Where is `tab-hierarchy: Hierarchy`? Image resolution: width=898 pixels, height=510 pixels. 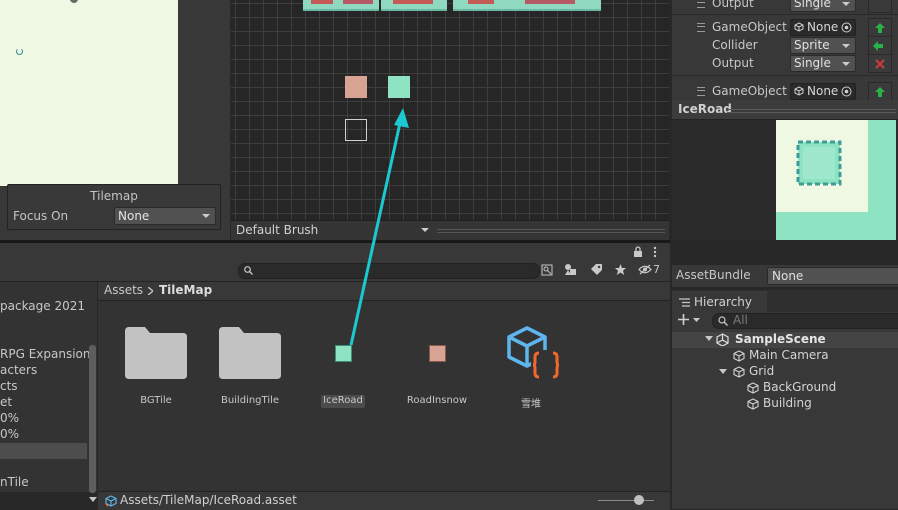 tab-hierarchy: Hierarchy is located at coordinates (719, 302).